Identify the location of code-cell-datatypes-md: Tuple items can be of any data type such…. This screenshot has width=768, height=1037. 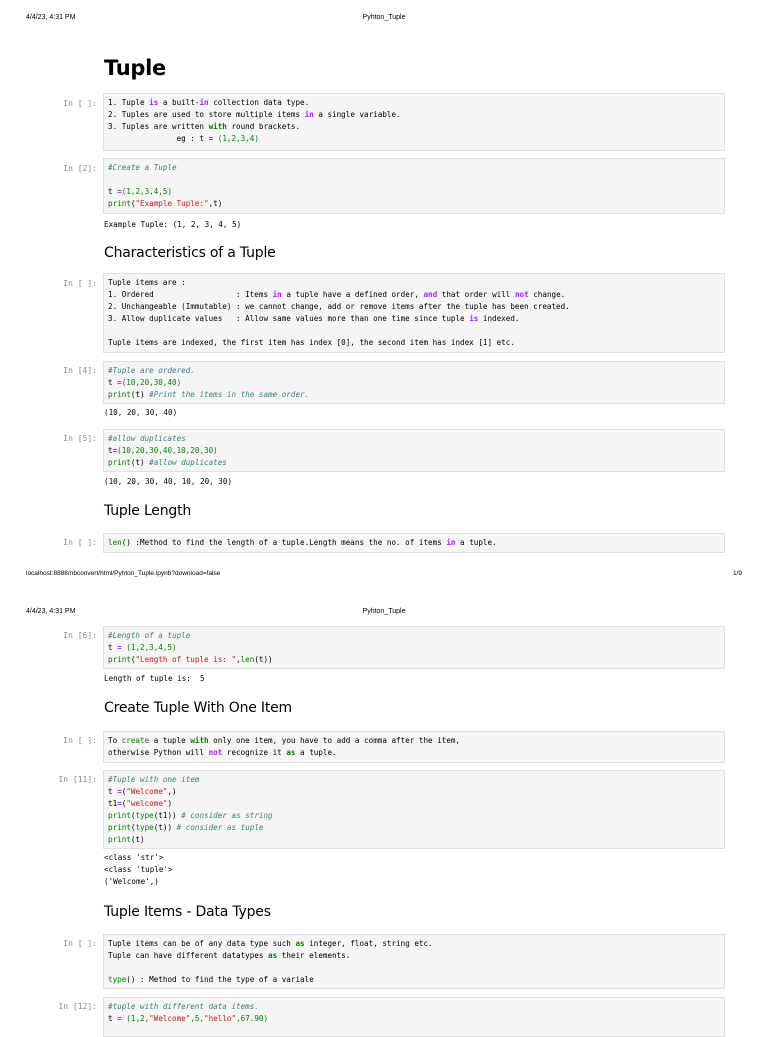
(414, 961).